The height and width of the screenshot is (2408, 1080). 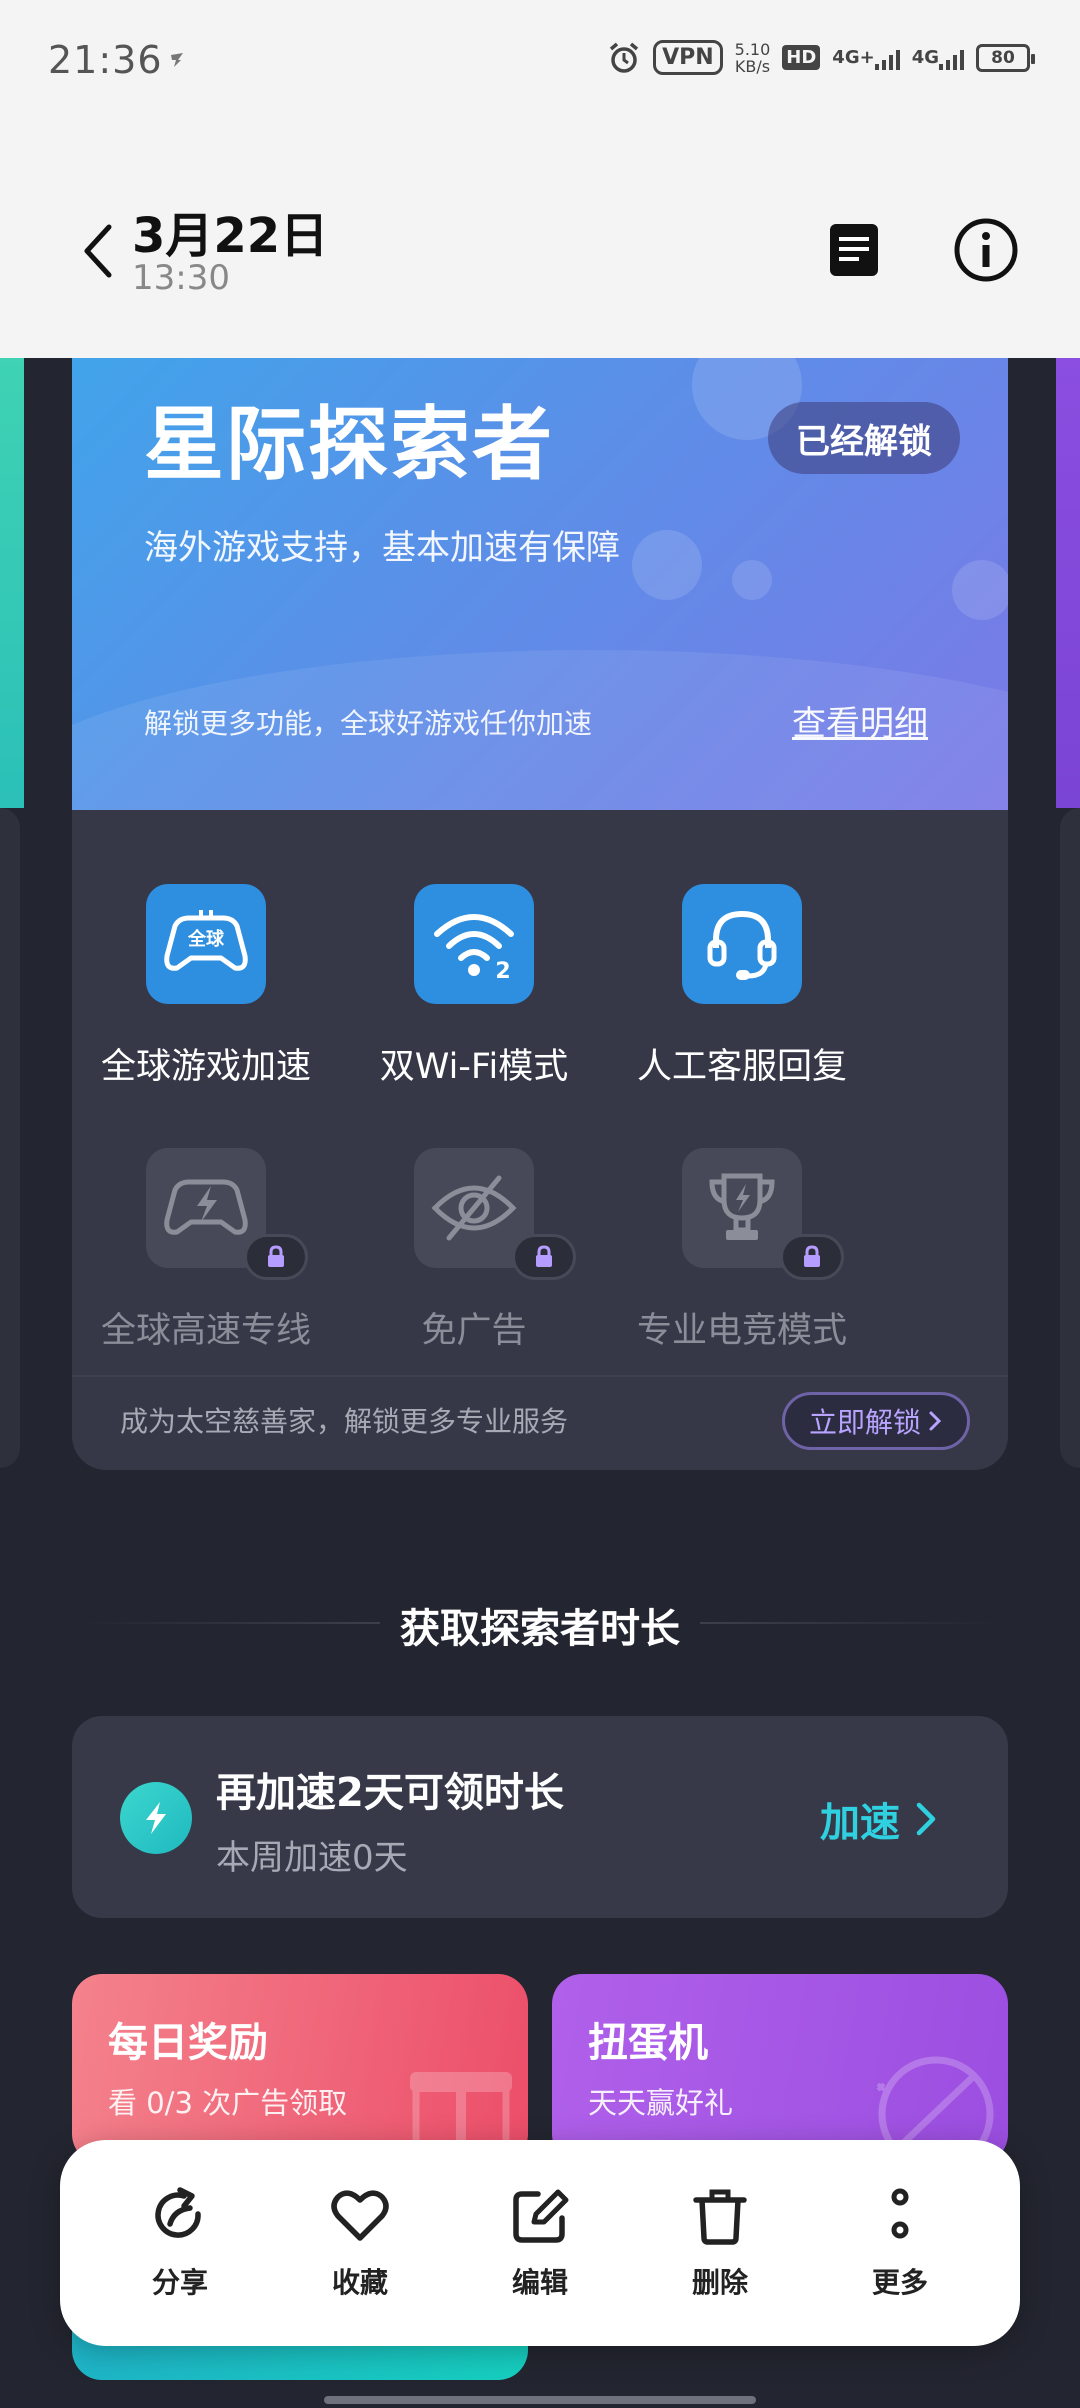 What do you see at coordinates (540, 1629) in the screenshot?
I see `section-title: 获取探索者时长` at bounding box center [540, 1629].